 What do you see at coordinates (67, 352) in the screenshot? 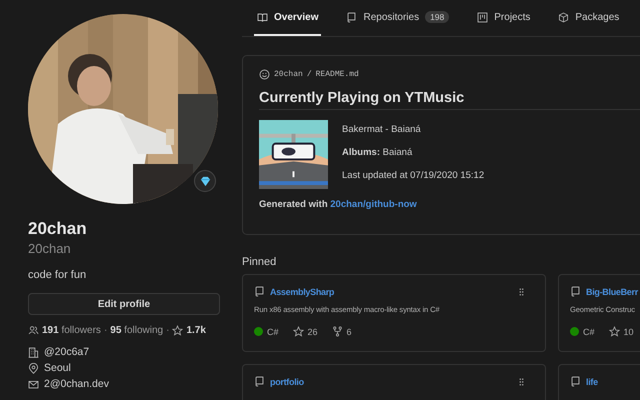
I see `profile-detail: @20c6a7` at bounding box center [67, 352].